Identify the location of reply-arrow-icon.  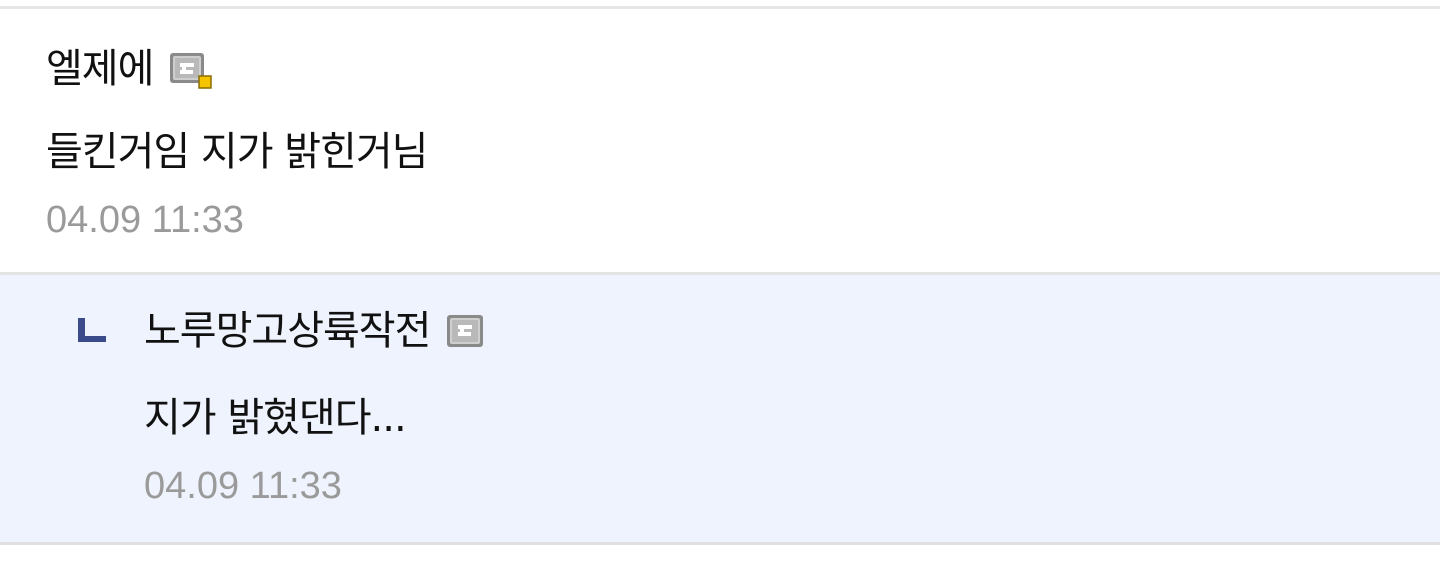
(93, 331).